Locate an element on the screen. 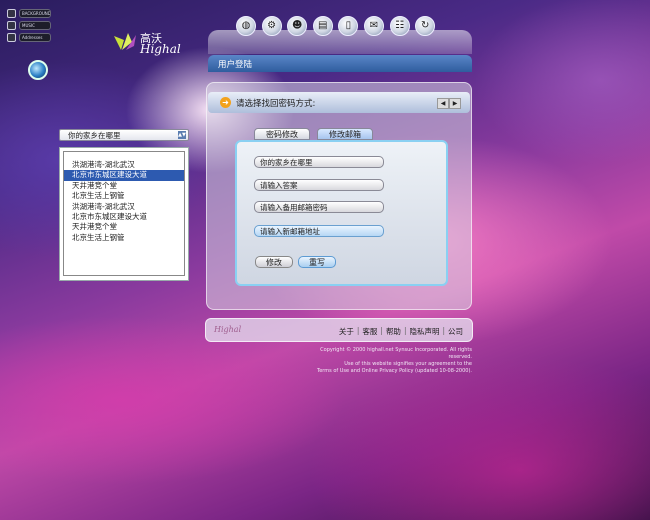 The image size is (650, 520). mini-nav-row: BACKGROUND is located at coordinates (34, 13).